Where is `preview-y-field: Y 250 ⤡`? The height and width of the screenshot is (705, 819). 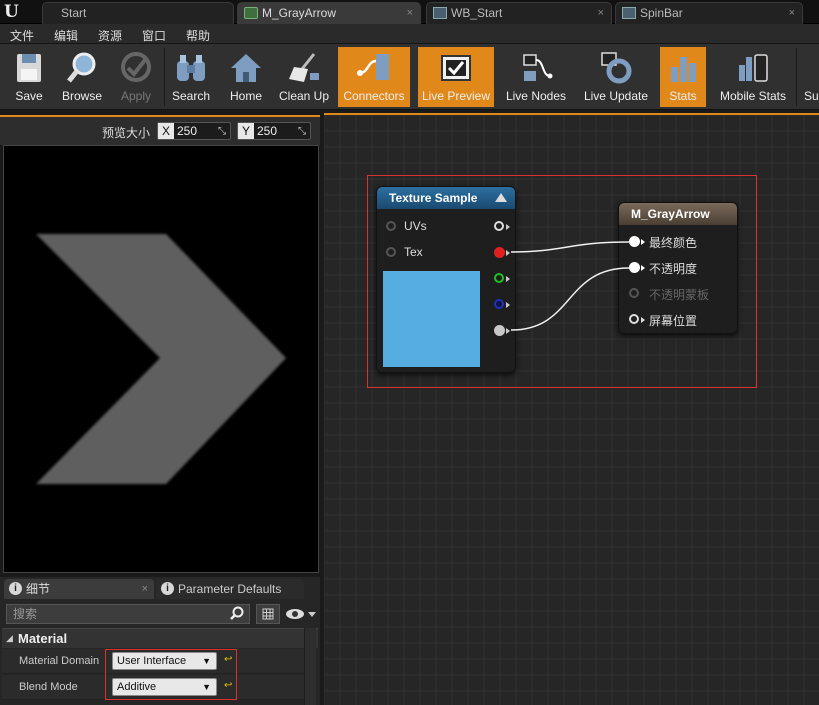 preview-y-field: Y 250 ⤡ is located at coordinates (274, 131).